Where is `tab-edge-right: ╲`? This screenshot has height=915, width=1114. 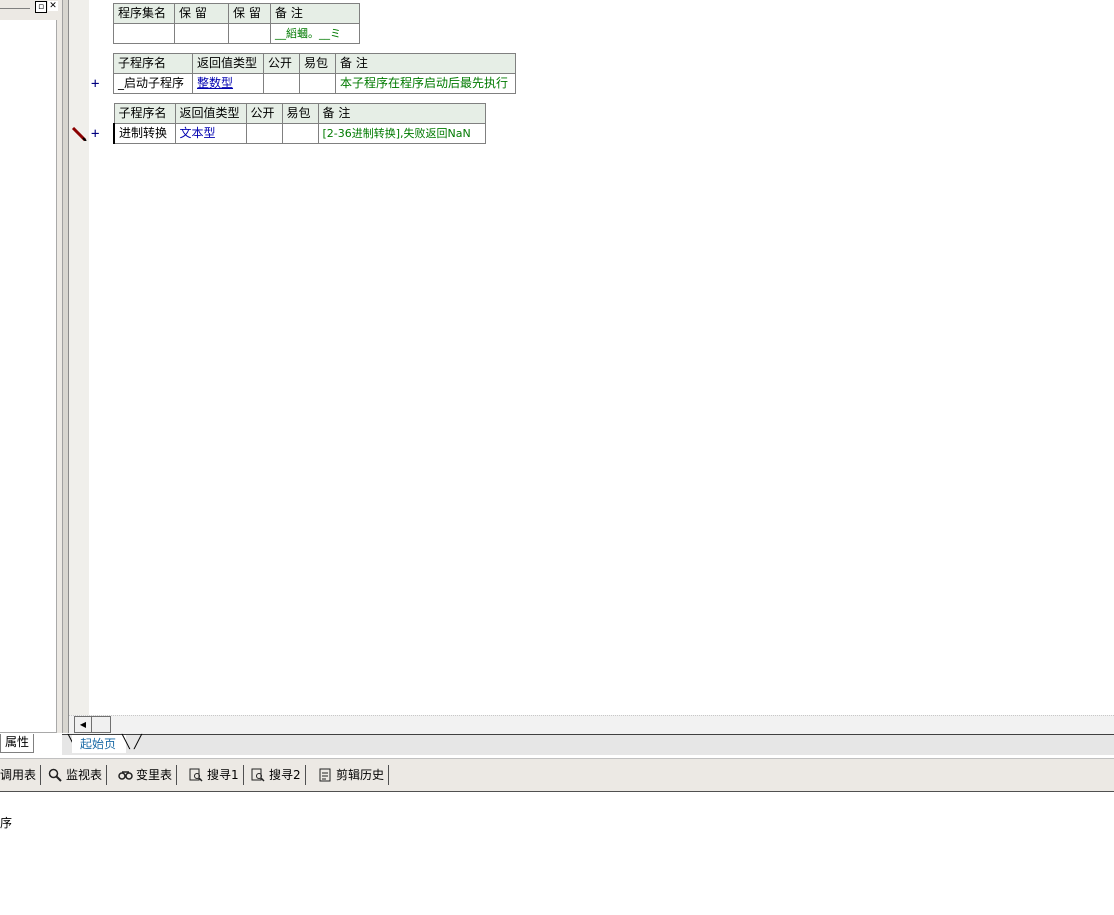 tab-edge-right: ╲ is located at coordinates (126, 742).